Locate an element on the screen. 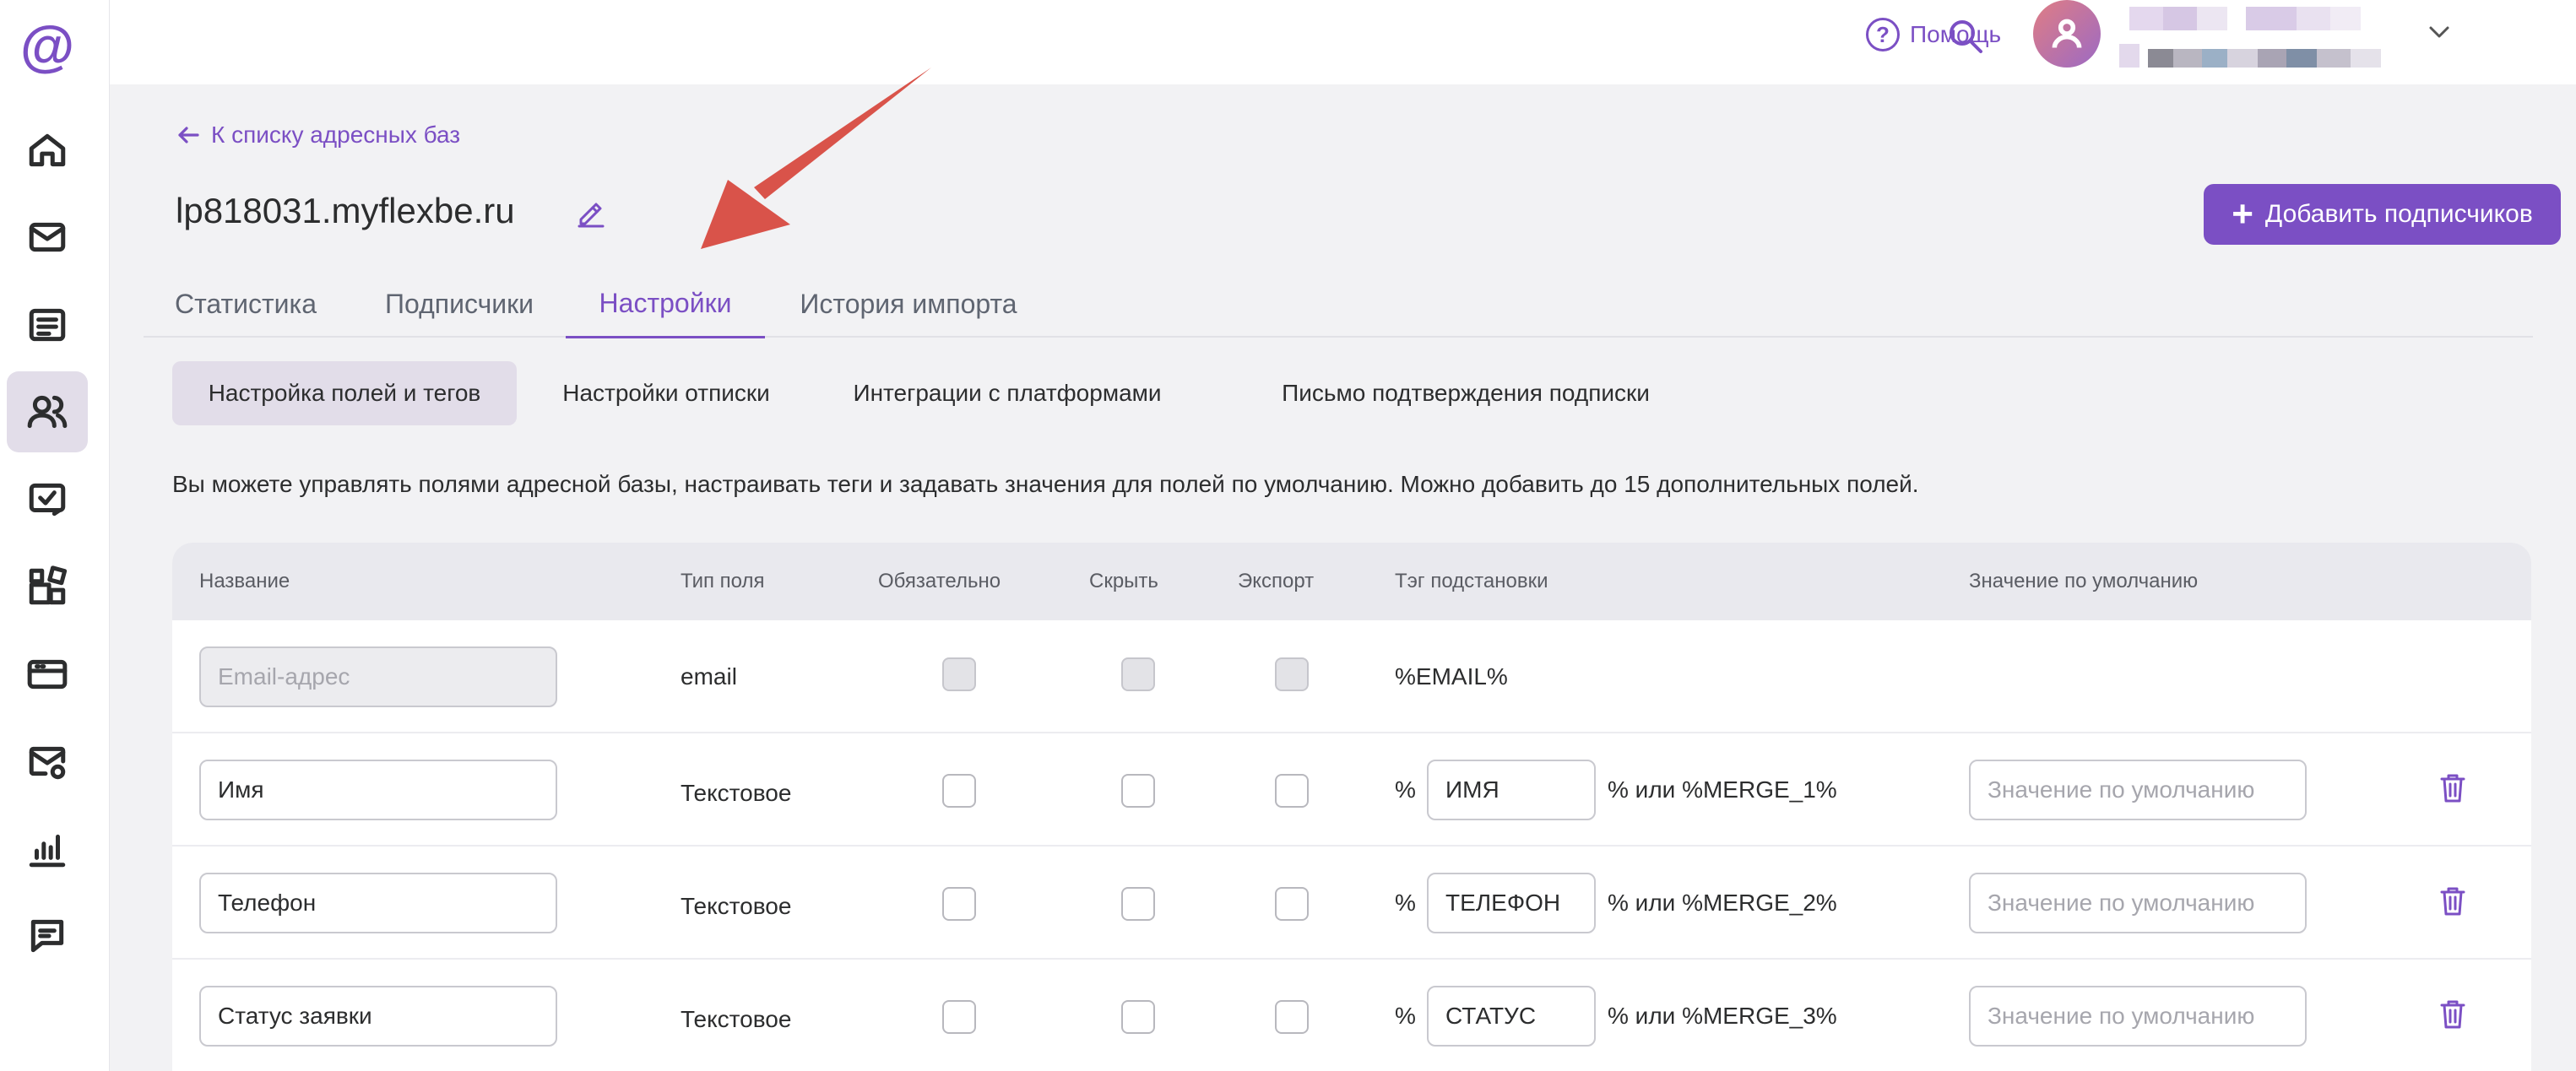  field-type: email is located at coordinates (709, 676).